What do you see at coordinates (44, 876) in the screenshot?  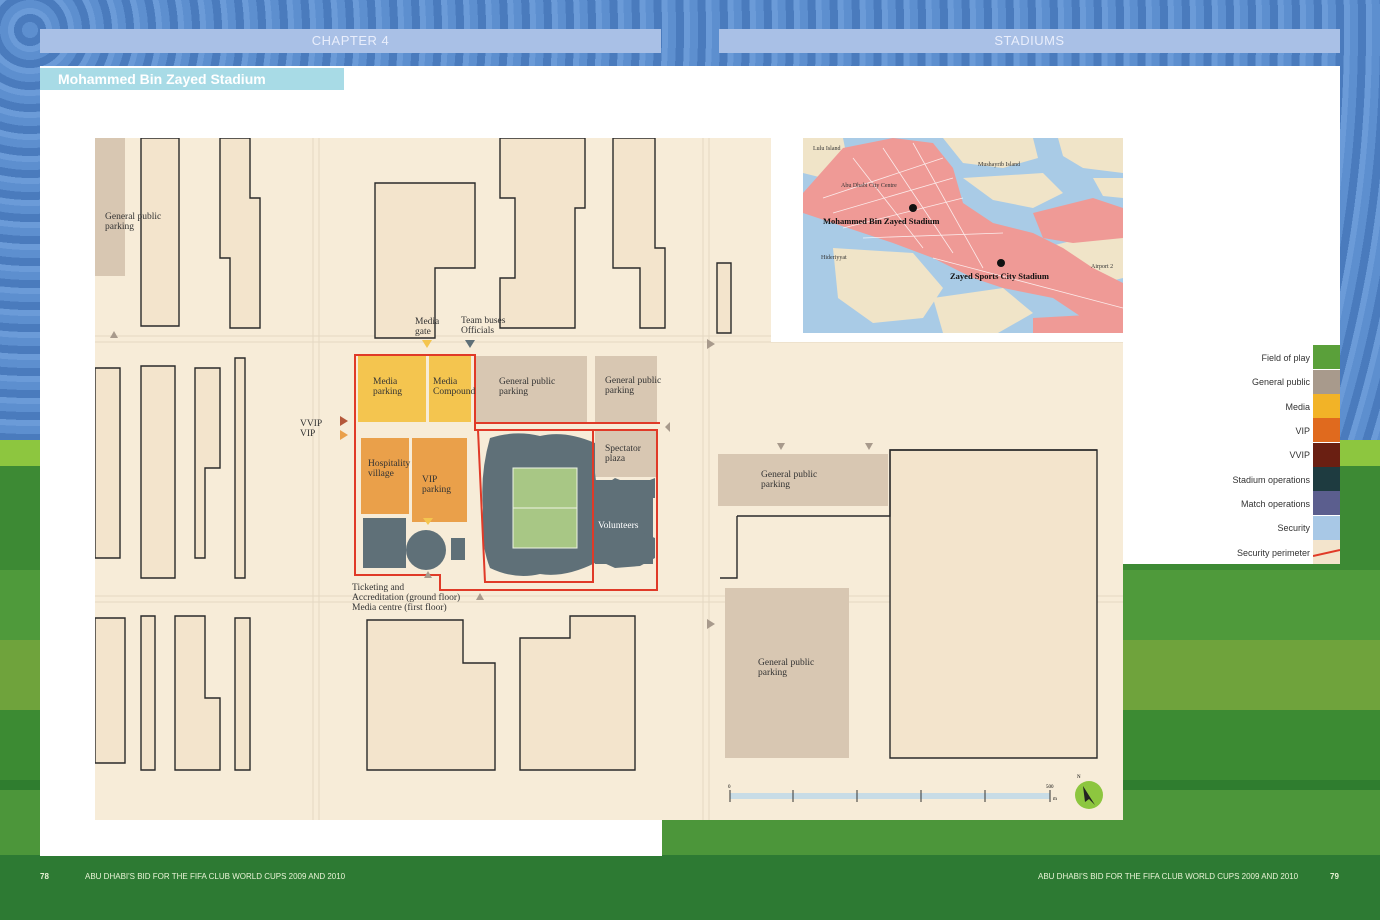 I see `left-page-number: 78` at bounding box center [44, 876].